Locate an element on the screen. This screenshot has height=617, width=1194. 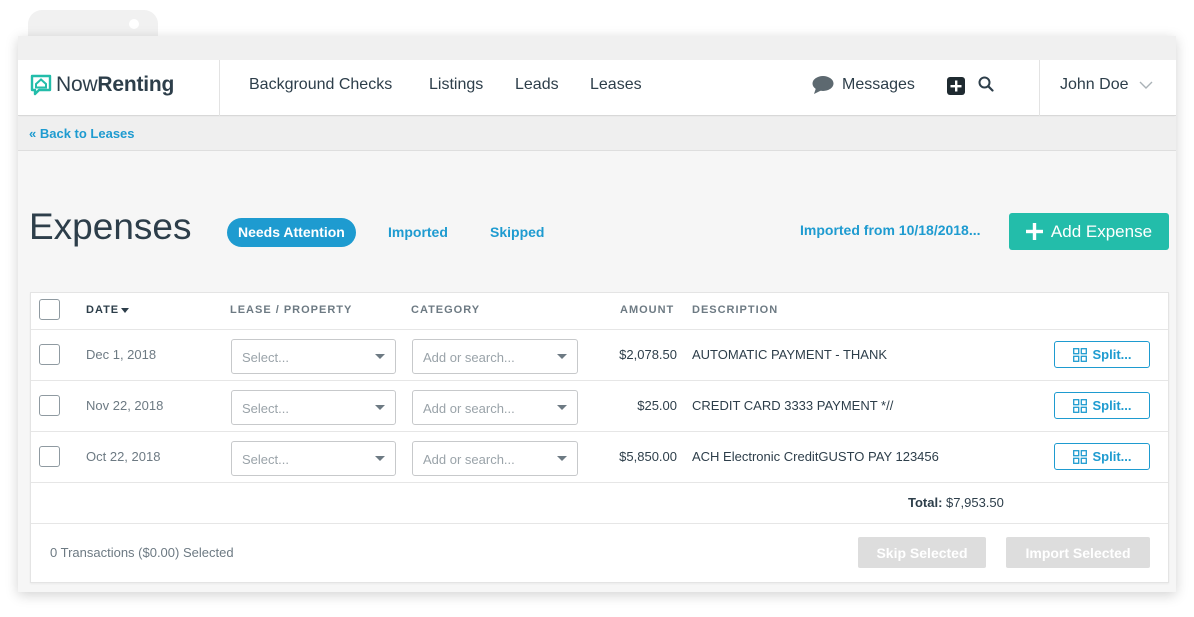
logo-text: NowRenting is located at coordinates (115, 84).